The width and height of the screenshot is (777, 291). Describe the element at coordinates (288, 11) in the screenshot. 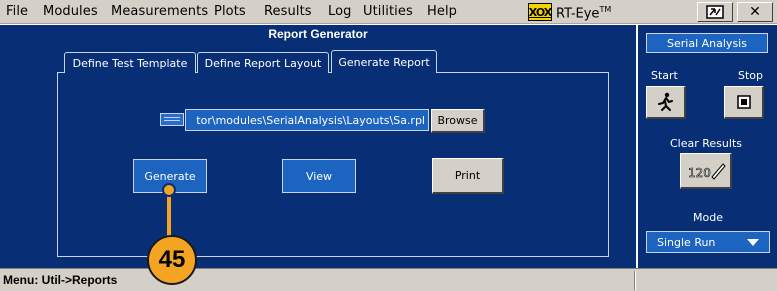

I see `menu-results: Results` at that location.